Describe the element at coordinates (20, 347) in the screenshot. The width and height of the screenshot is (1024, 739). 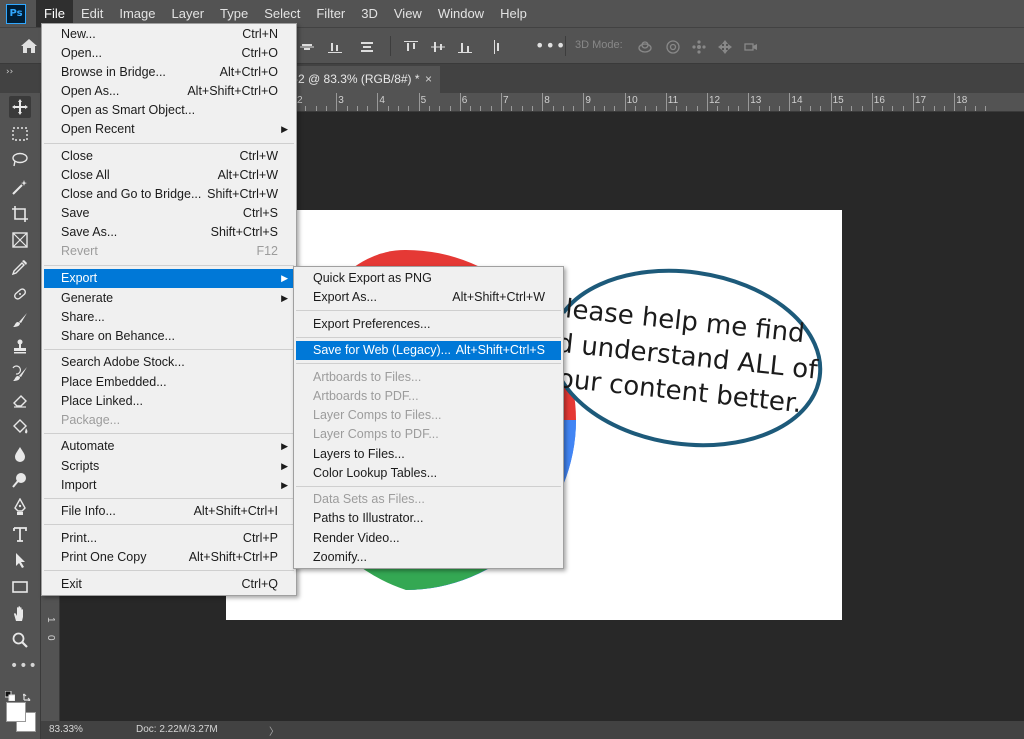
I see `clone-stamp-tool-icon` at that location.